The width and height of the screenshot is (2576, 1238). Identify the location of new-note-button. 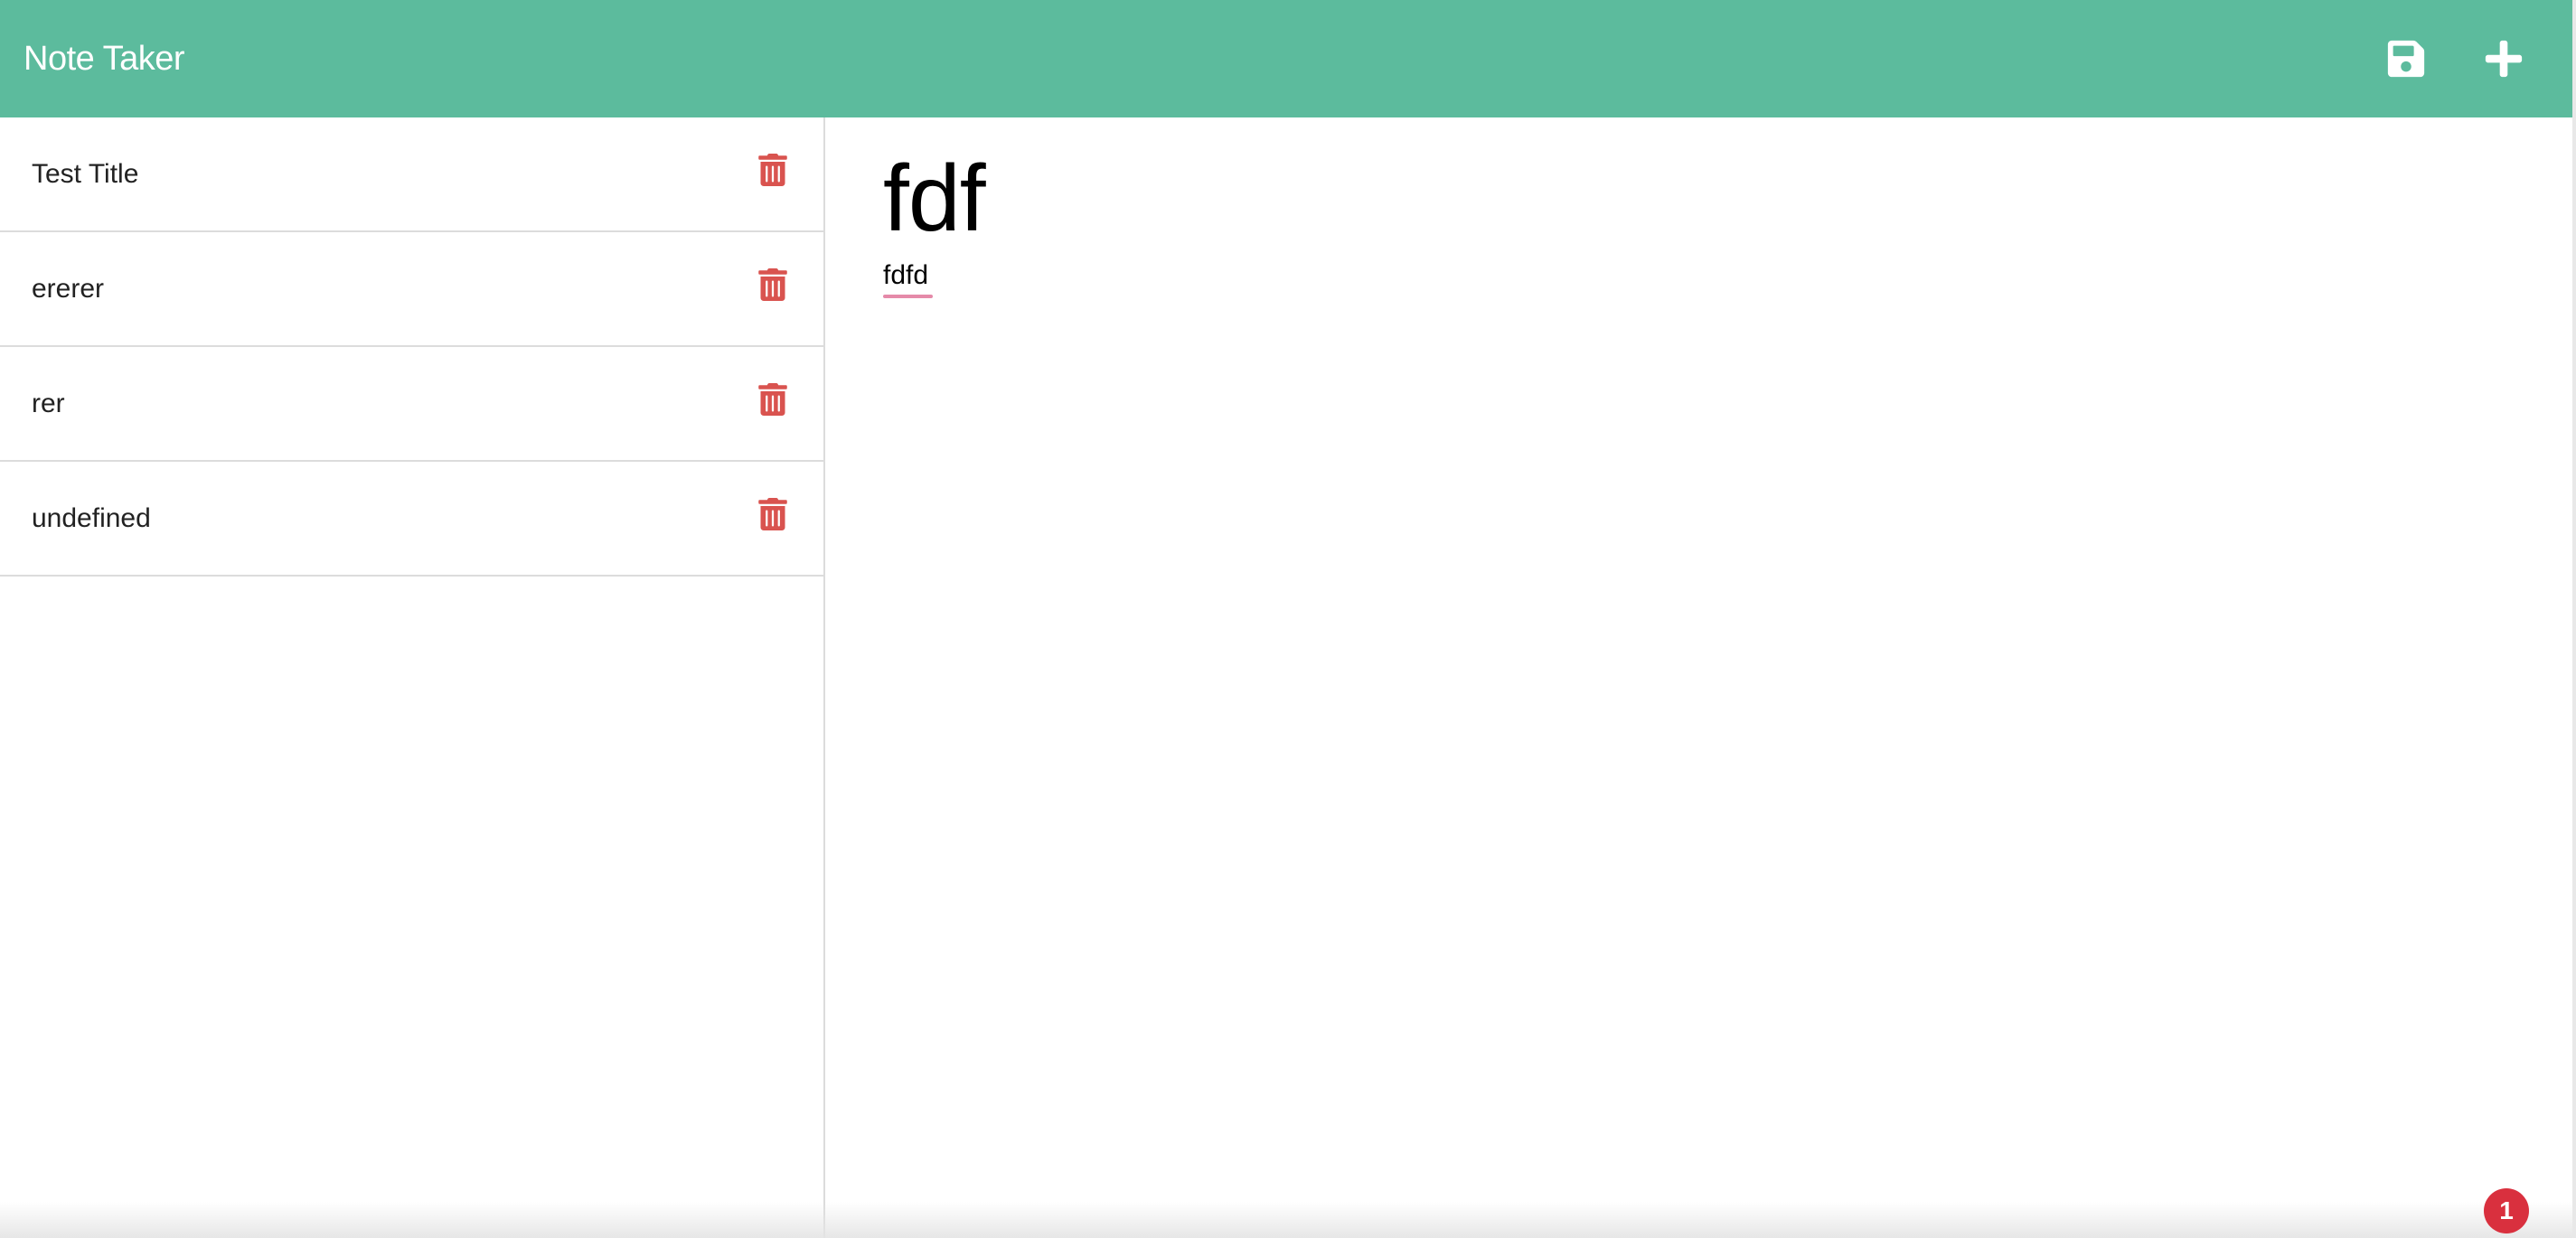
(2503, 58).